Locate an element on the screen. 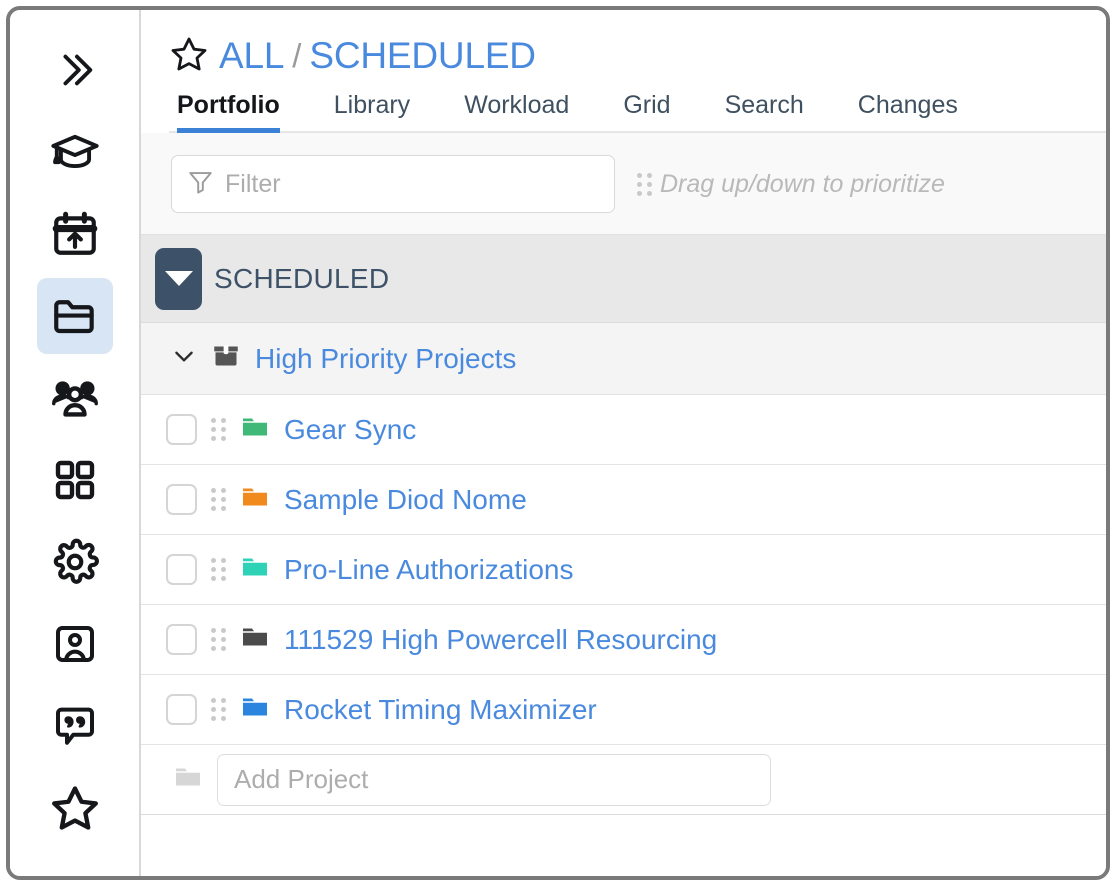 Image resolution: width=1116 pixels, height=886 pixels. sidebar-item-schedule is located at coordinates (75, 234).